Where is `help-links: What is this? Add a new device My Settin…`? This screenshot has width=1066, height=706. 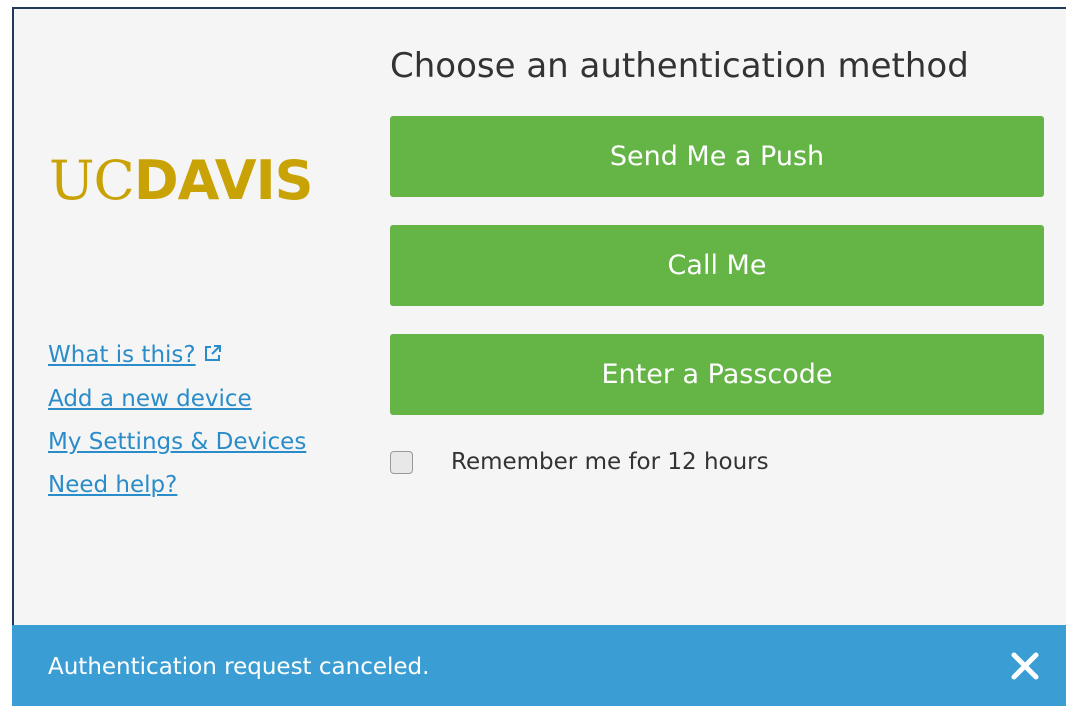 help-links: What is this? Add a new device My Settin… is located at coordinates (177, 420).